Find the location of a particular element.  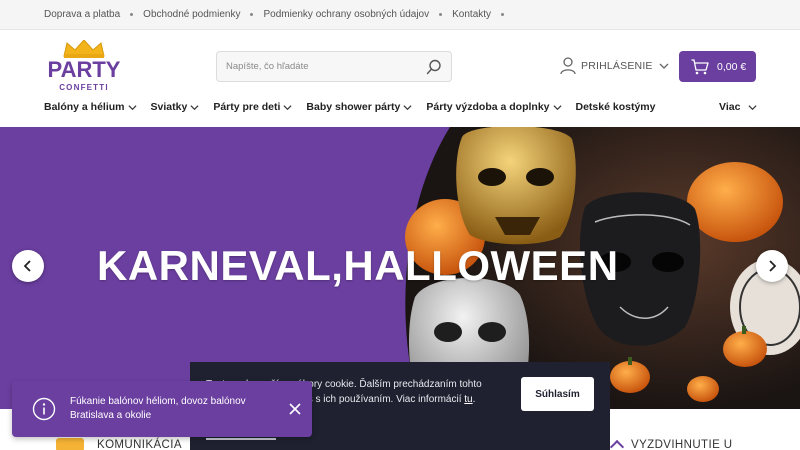

chat-icon is located at coordinates (70, 444).